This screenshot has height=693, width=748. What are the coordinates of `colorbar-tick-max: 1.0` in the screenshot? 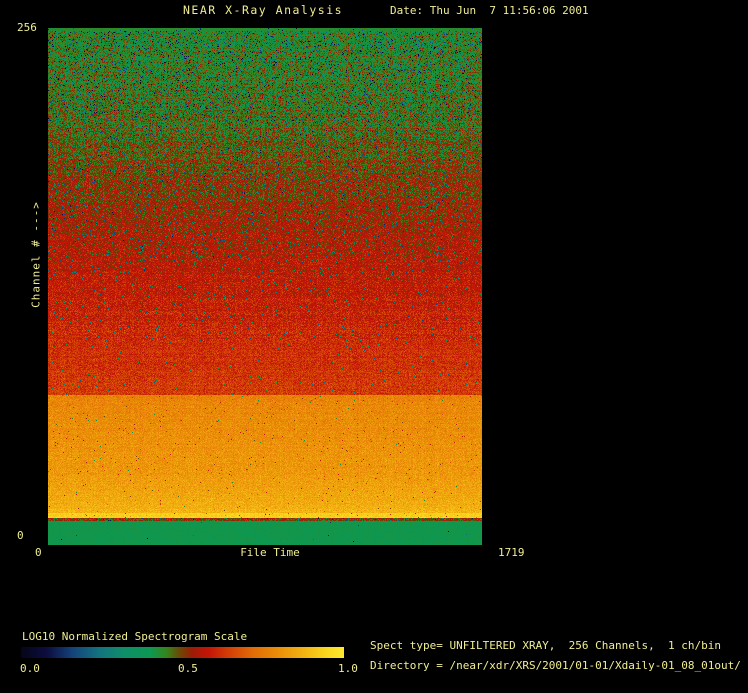 It's located at (348, 668).